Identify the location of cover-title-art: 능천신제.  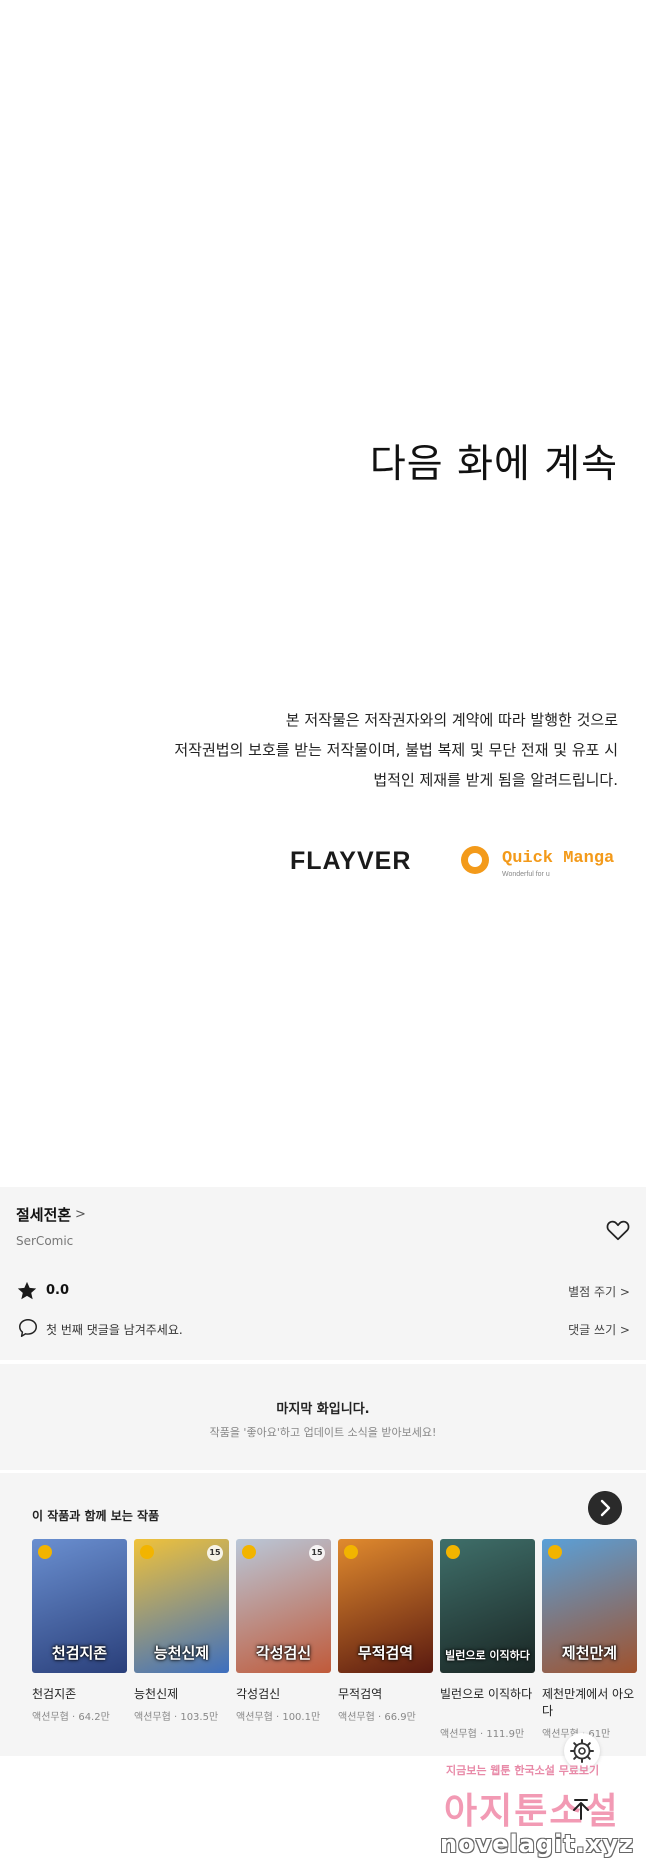
(181, 1653).